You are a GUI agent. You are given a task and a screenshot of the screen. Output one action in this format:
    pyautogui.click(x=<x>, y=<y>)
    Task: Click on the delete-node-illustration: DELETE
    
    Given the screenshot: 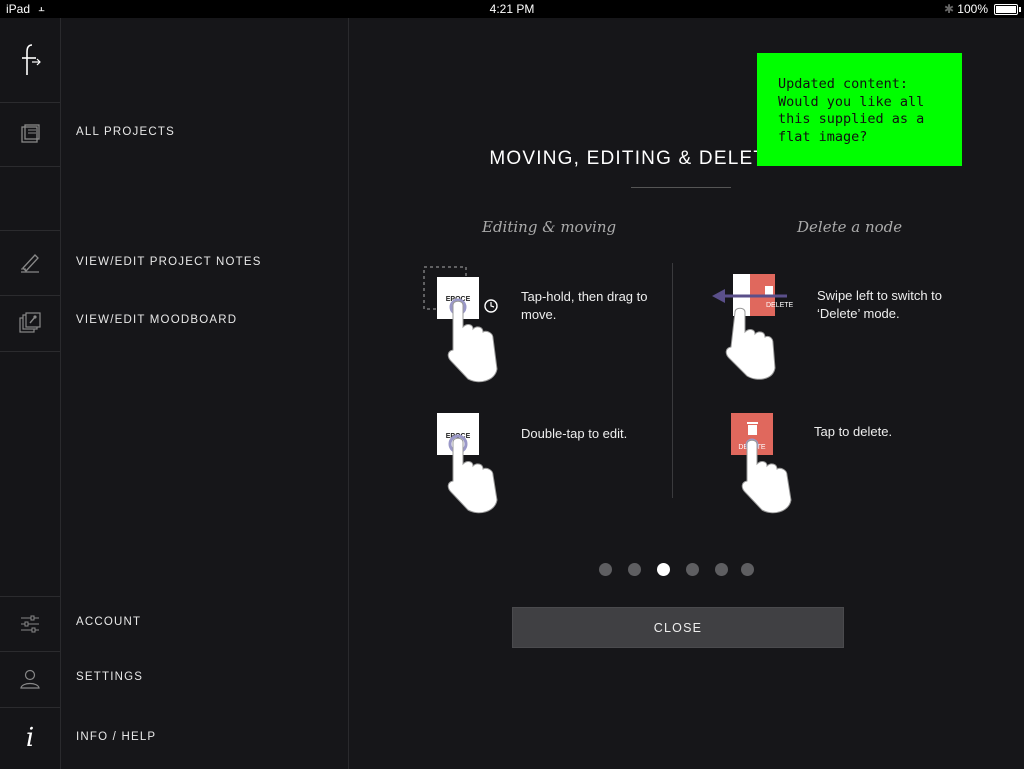 What is the action you would take?
    pyautogui.click(x=764, y=463)
    